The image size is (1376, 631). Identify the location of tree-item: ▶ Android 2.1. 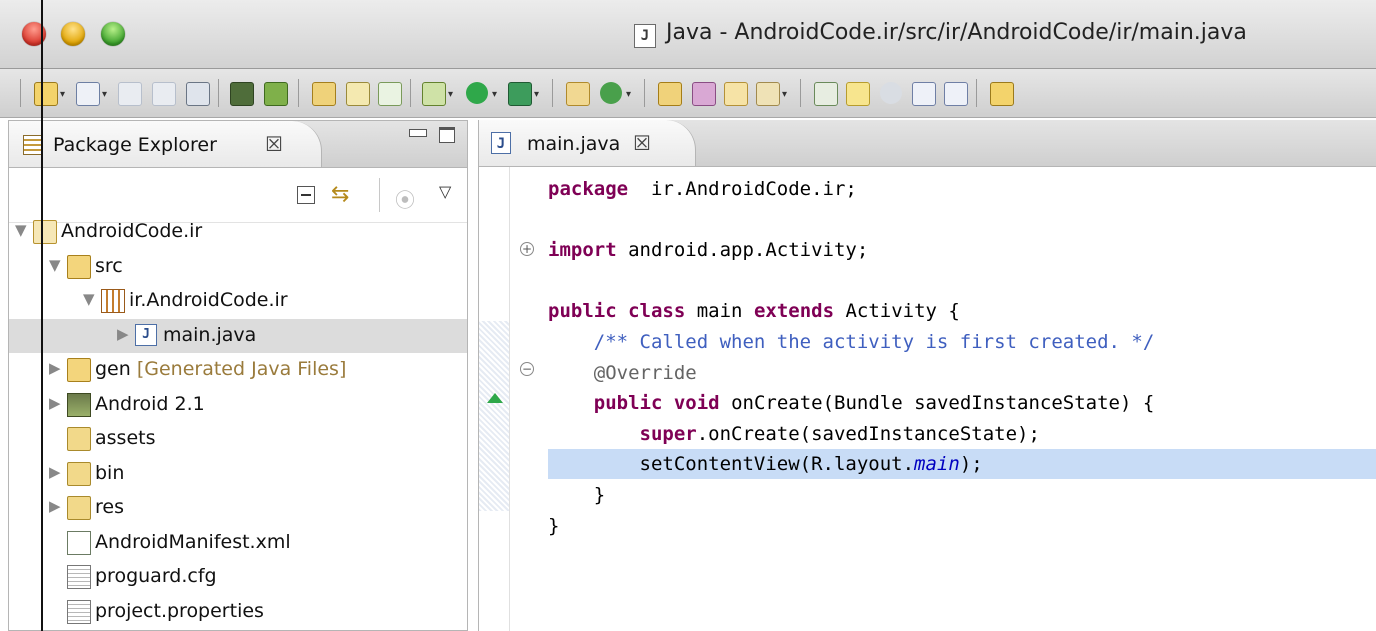
(238, 405).